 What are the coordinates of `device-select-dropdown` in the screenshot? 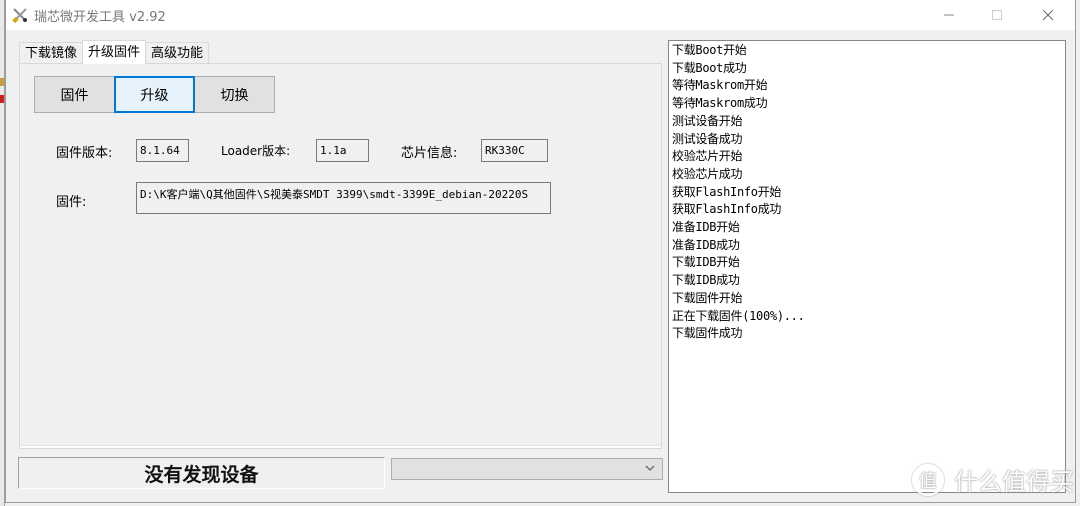 It's located at (527, 469).